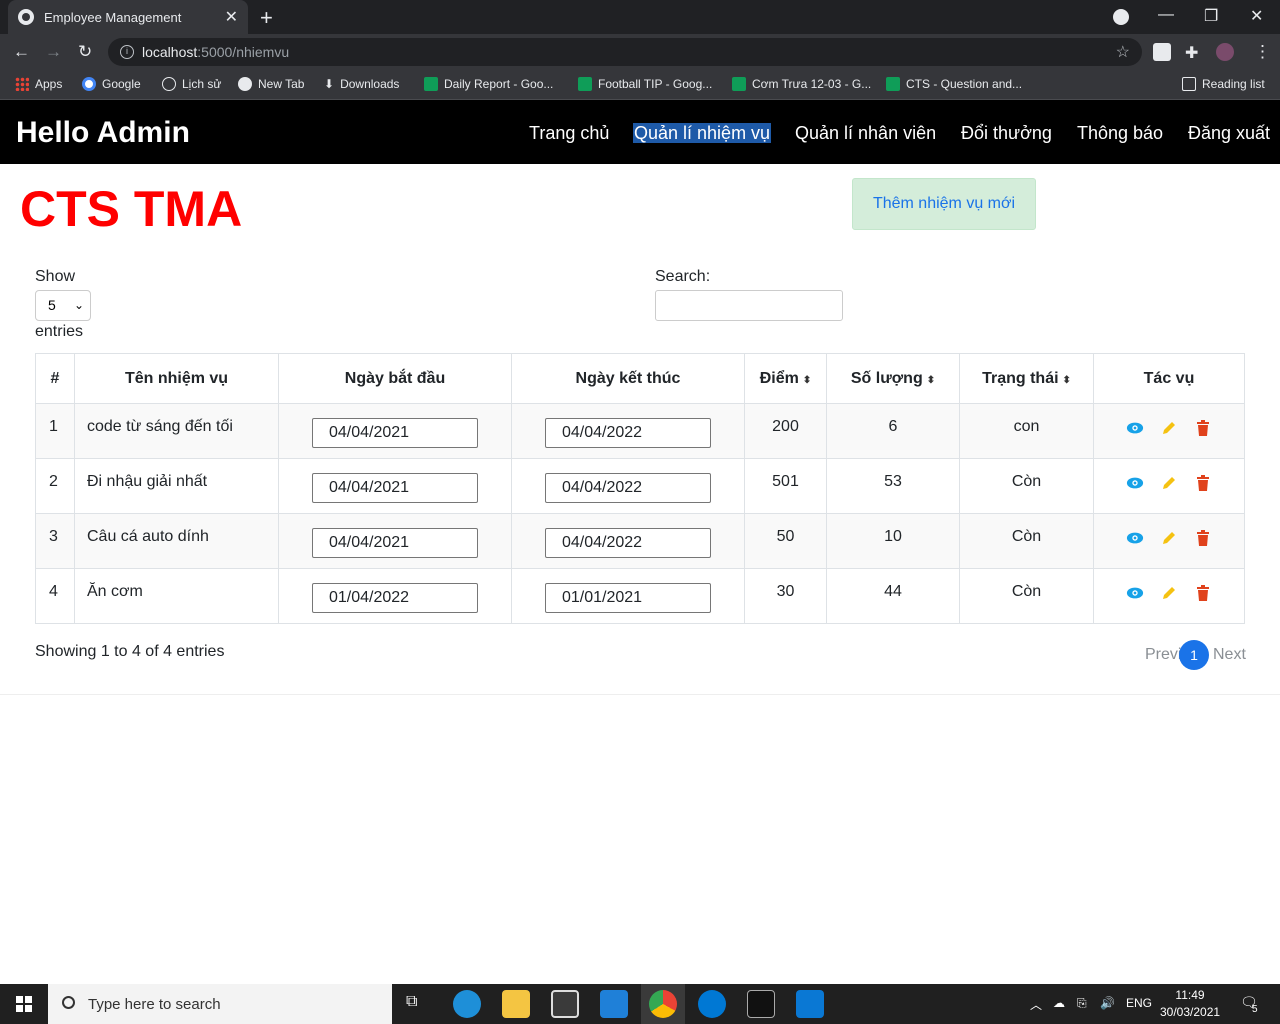 The image size is (1280, 1024). I want to click on task-name: Đi nhậu giải nhất, so click(176, 486).